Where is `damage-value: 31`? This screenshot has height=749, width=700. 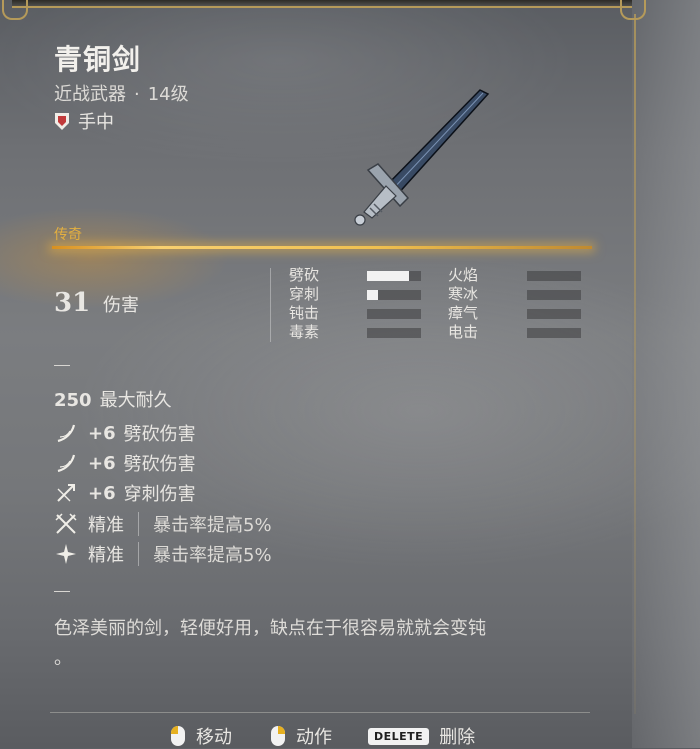
damage-value: 31 is located at coordinates (72, 303).